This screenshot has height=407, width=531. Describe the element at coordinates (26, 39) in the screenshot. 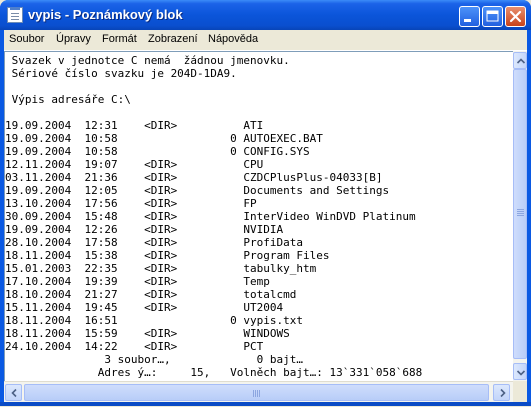

I see `menu-soubor: Soubor` at that location.